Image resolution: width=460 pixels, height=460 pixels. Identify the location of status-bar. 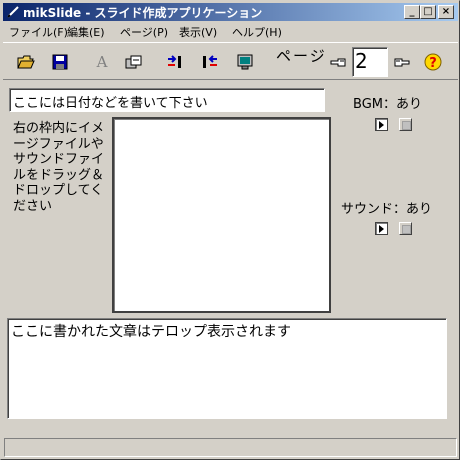
(230, 447).